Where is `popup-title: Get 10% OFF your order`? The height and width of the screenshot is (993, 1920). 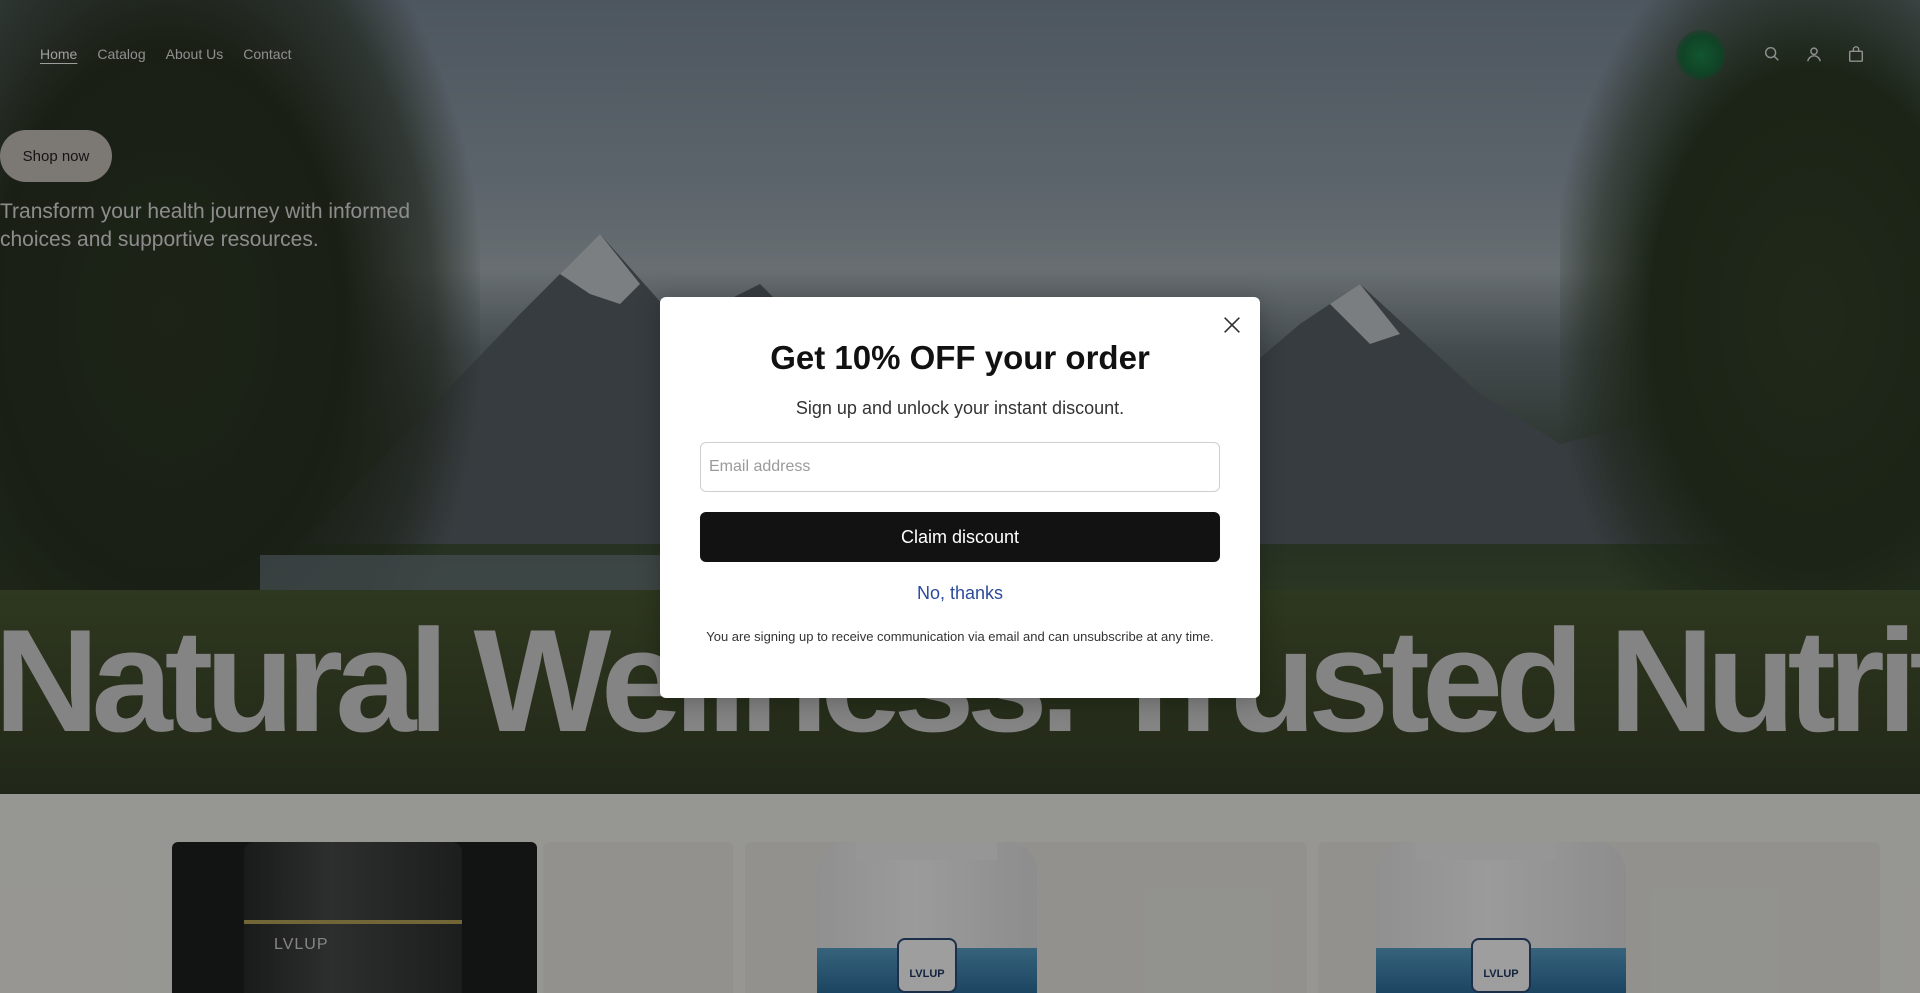 popup-title: Get 10% OFF your order is located at coordinates (960, 357).